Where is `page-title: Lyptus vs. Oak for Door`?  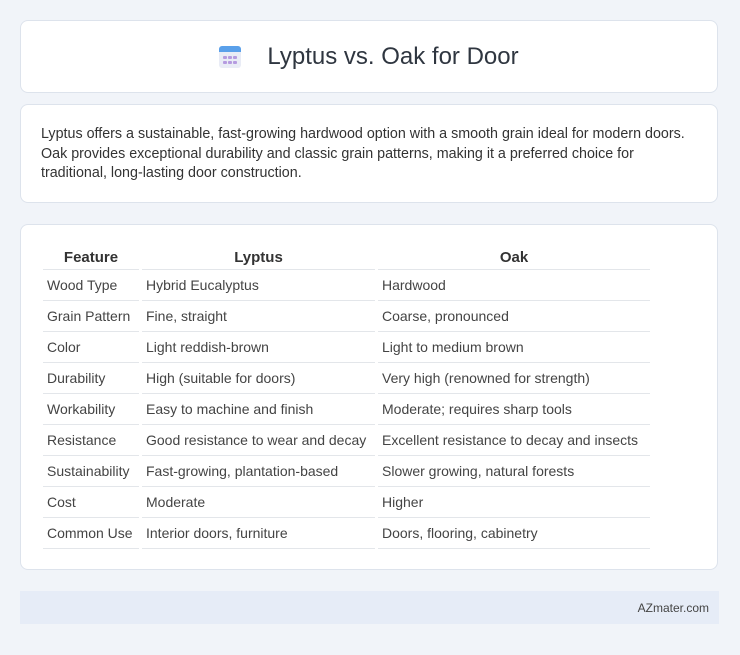 page-title: Lyptus vs. Oak for Door is located at coordinates (393, 56).